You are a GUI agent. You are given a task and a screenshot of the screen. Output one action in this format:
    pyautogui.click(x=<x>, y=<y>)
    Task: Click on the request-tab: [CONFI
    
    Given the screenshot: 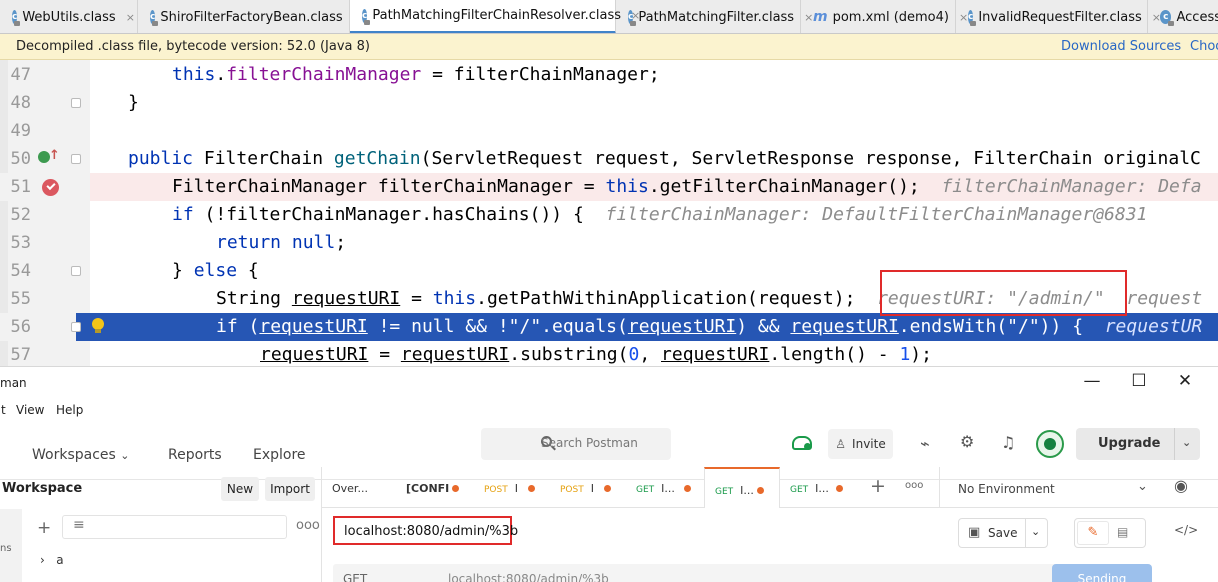 What is the action you would take?
    pyautogui.click(x=435, y=487)
    